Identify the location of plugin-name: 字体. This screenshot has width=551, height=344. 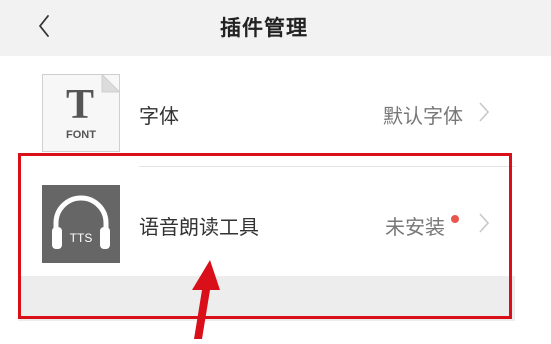
(159, 116).